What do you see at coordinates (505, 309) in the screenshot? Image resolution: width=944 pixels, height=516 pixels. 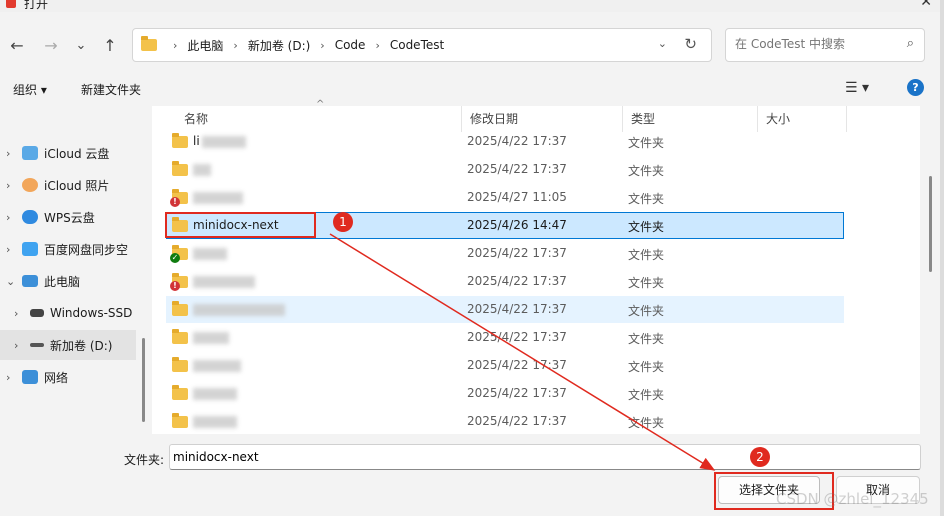 I see `table-row-hover: 2025/4/22 17:37 文件夹` at bounding box center [505, 309].